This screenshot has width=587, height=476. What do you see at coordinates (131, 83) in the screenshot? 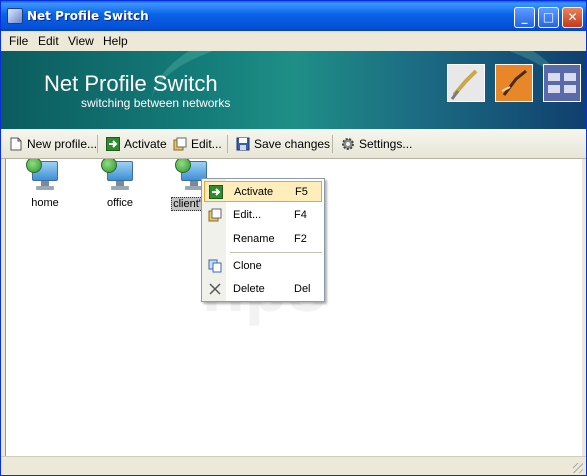
I see `banner-title: Net Profile Switch` at bounding box center [131, 83].